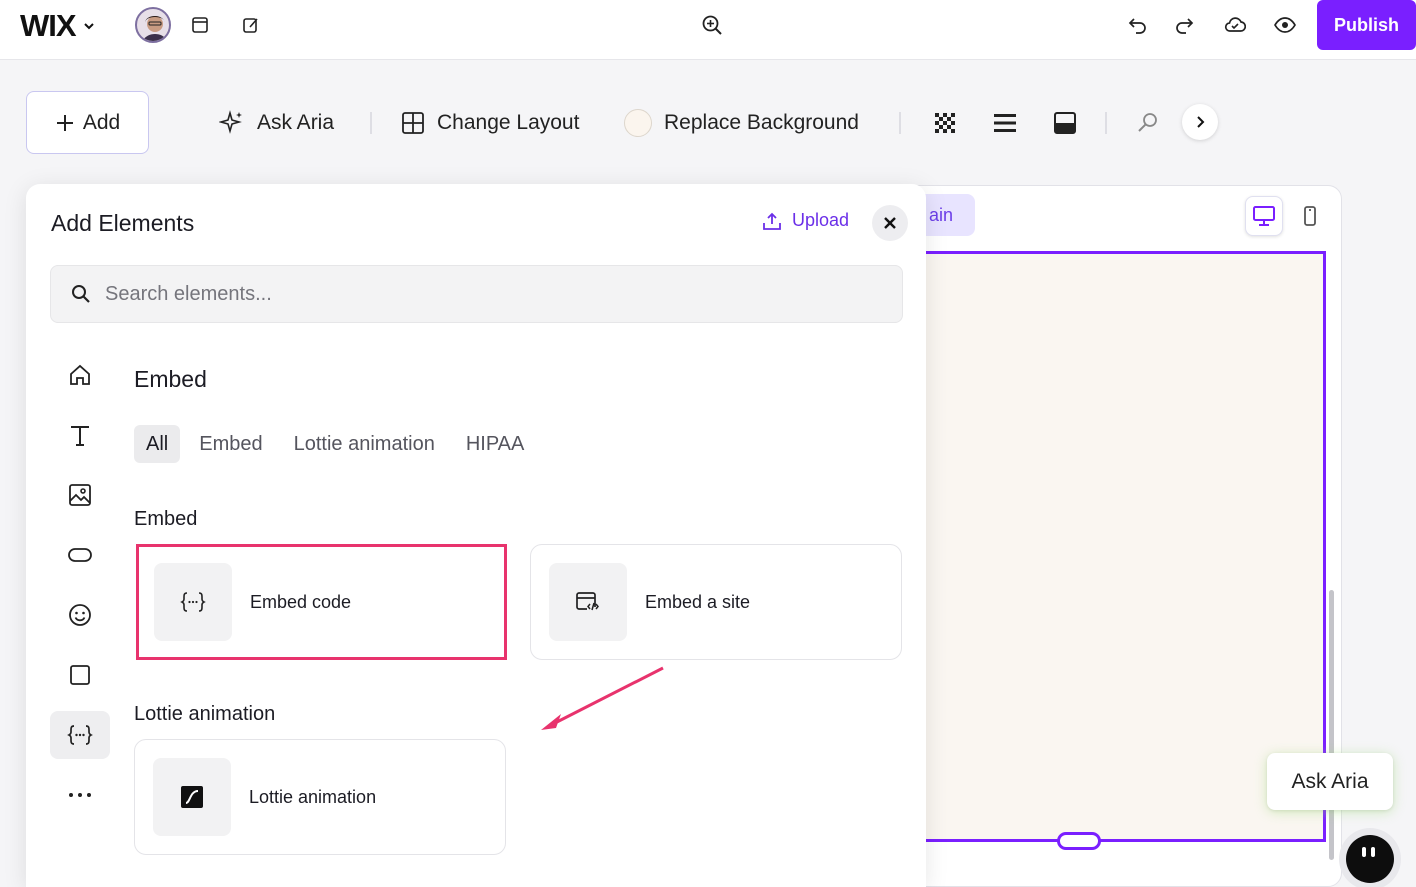  Describe the element at coordinates (88, 26) in the screenshot. I see `chevron-down-icon` at that location.